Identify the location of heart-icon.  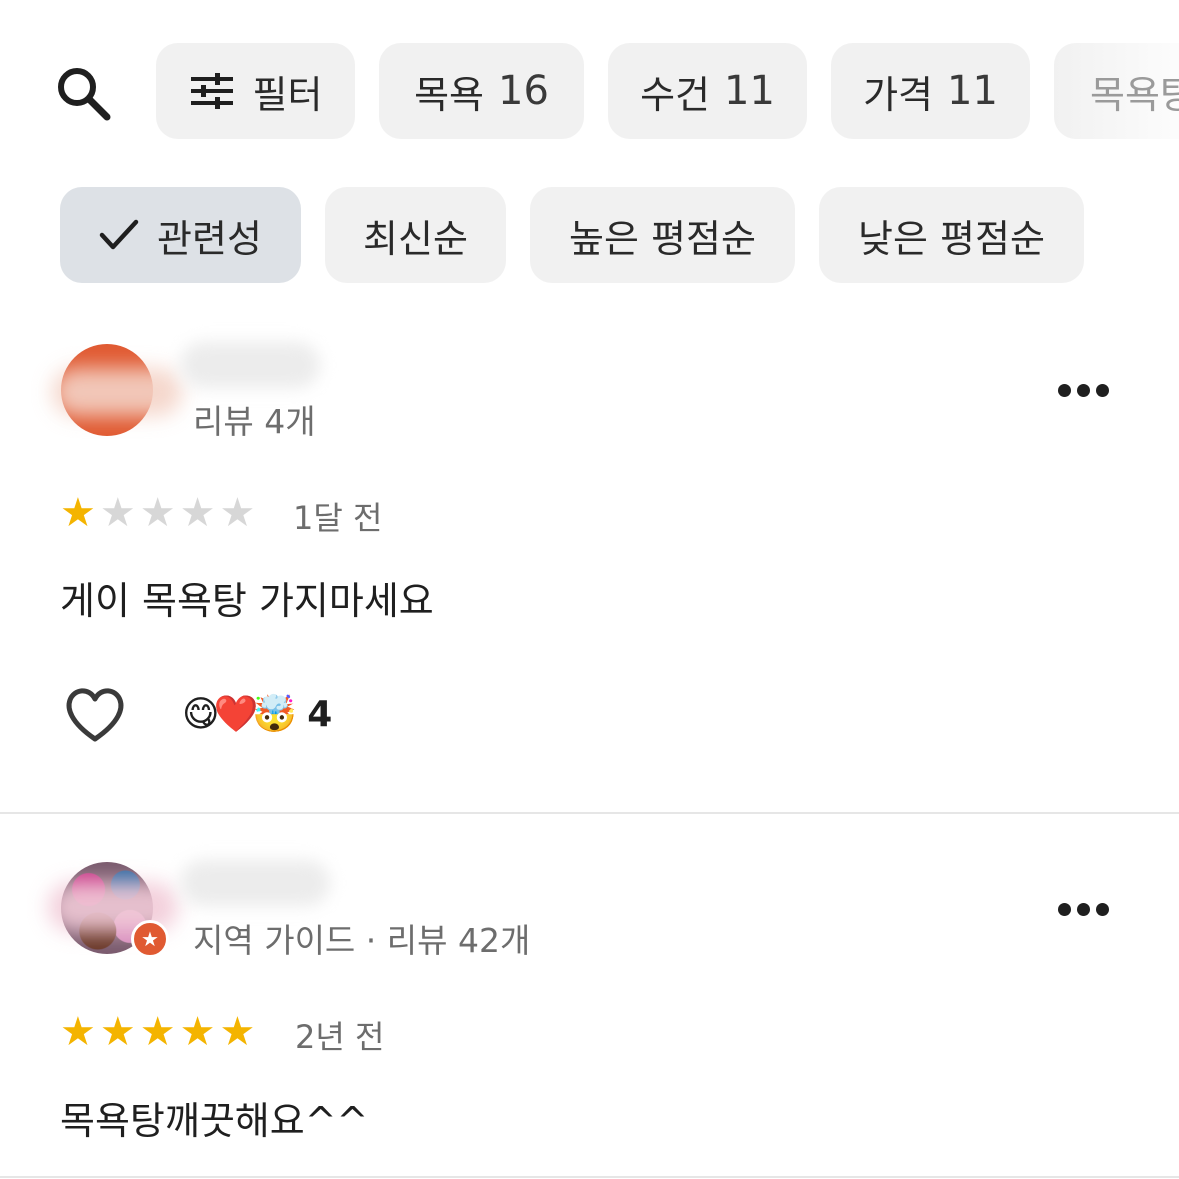
(95, 715).